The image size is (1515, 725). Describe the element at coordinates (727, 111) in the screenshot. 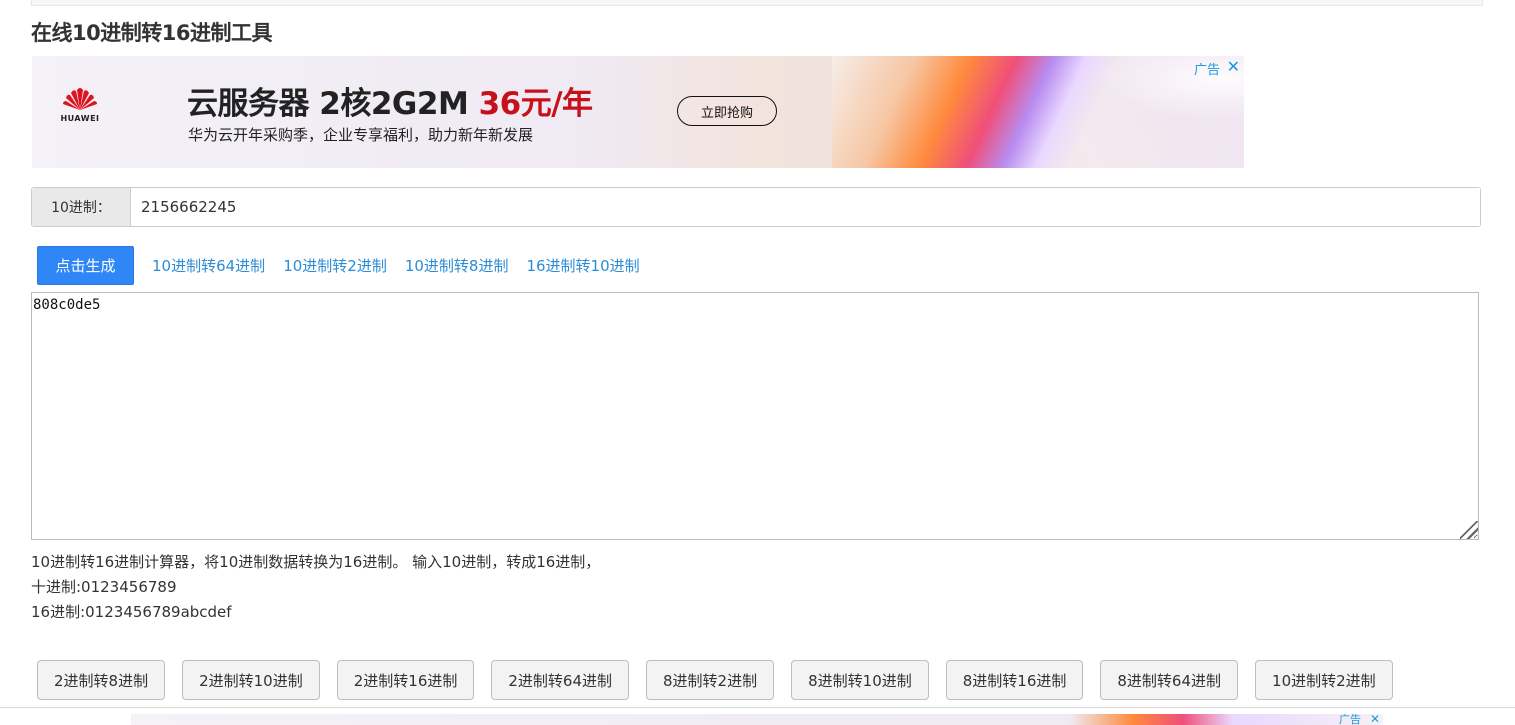

I see `ad-buy-now-button: 立即抢购` at that location.